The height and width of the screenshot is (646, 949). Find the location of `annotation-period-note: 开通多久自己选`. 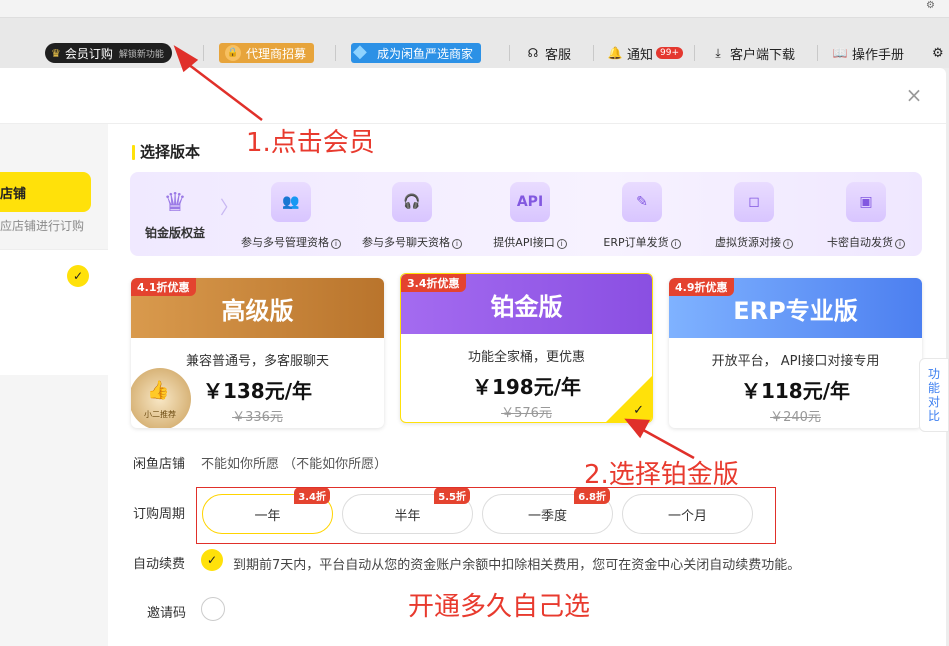

annotation-period-note: 开通多久自己选 is located at coordinates (499, 607).